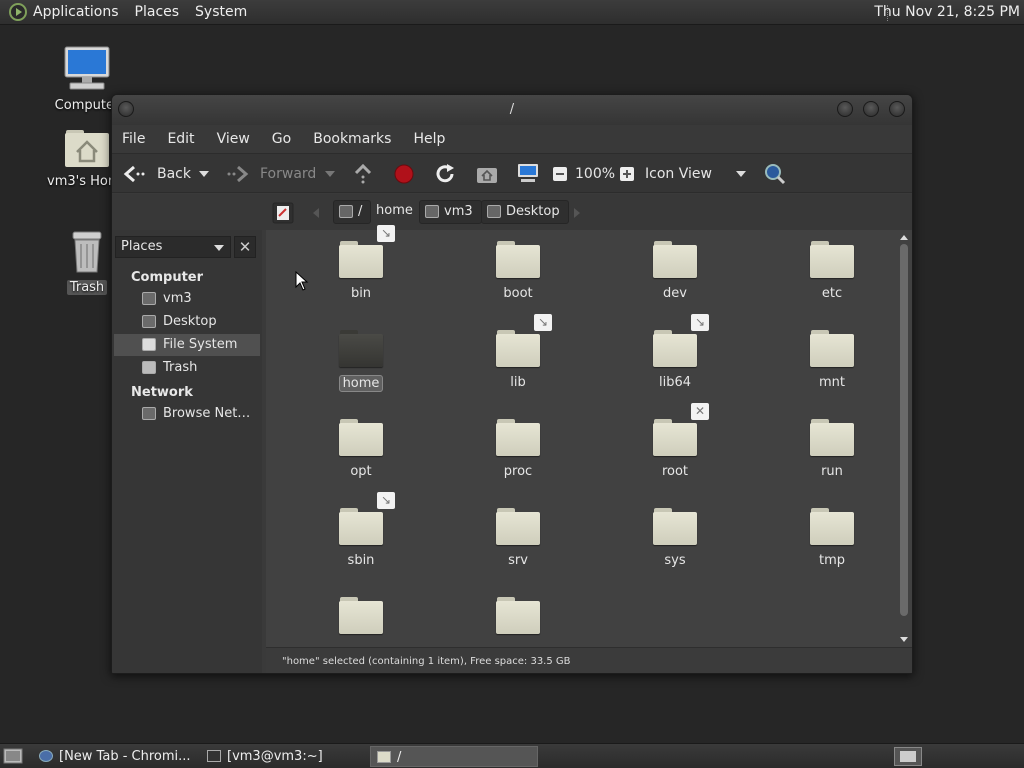 Image resolution: width=1024 pixels, height=768 pixels. I want to click on file-item: etc, so click(832, 271).